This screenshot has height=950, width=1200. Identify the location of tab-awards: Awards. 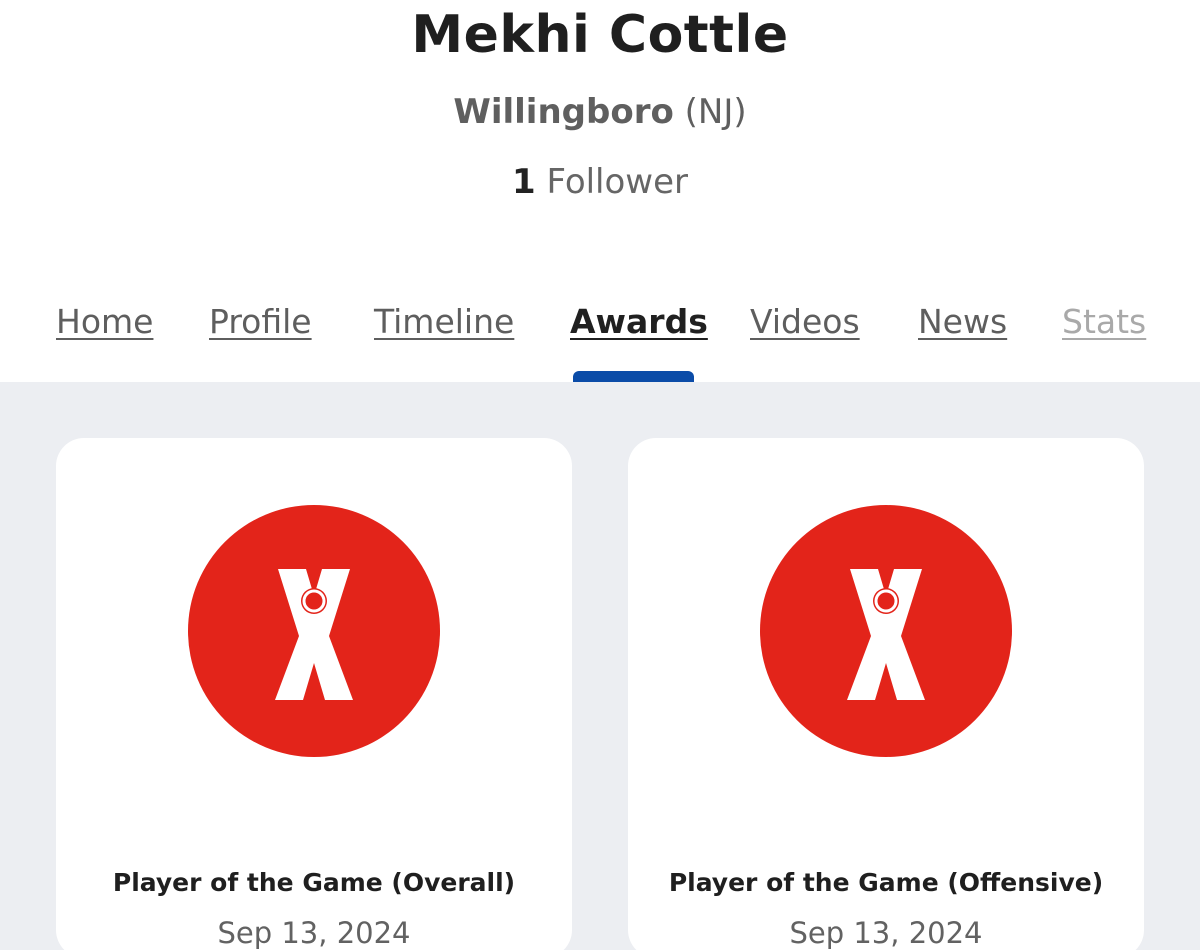
(639, 322).